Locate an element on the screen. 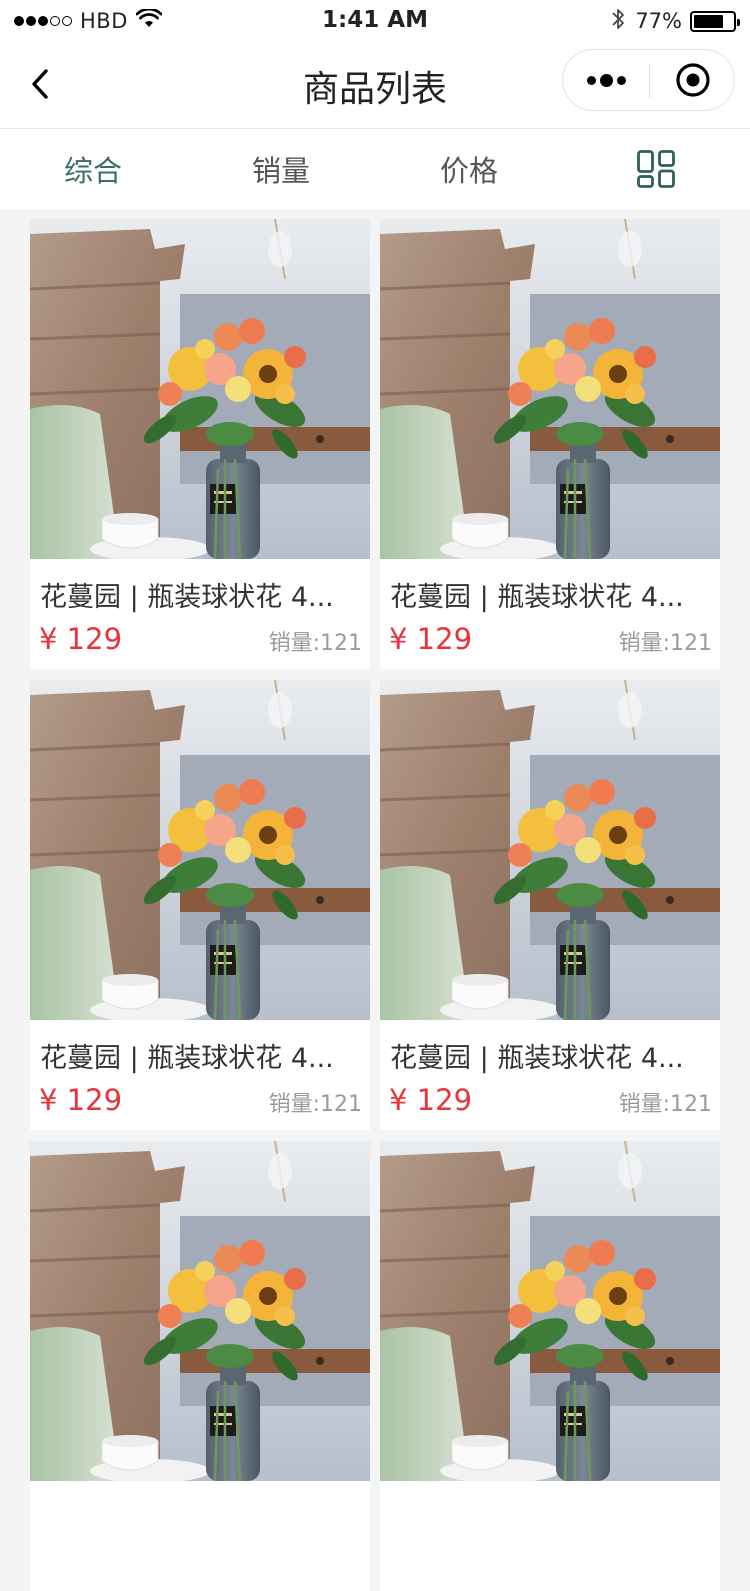 This screenshot has height=1591, width=750. more-dots-icon is located at coordinates (606, 80).